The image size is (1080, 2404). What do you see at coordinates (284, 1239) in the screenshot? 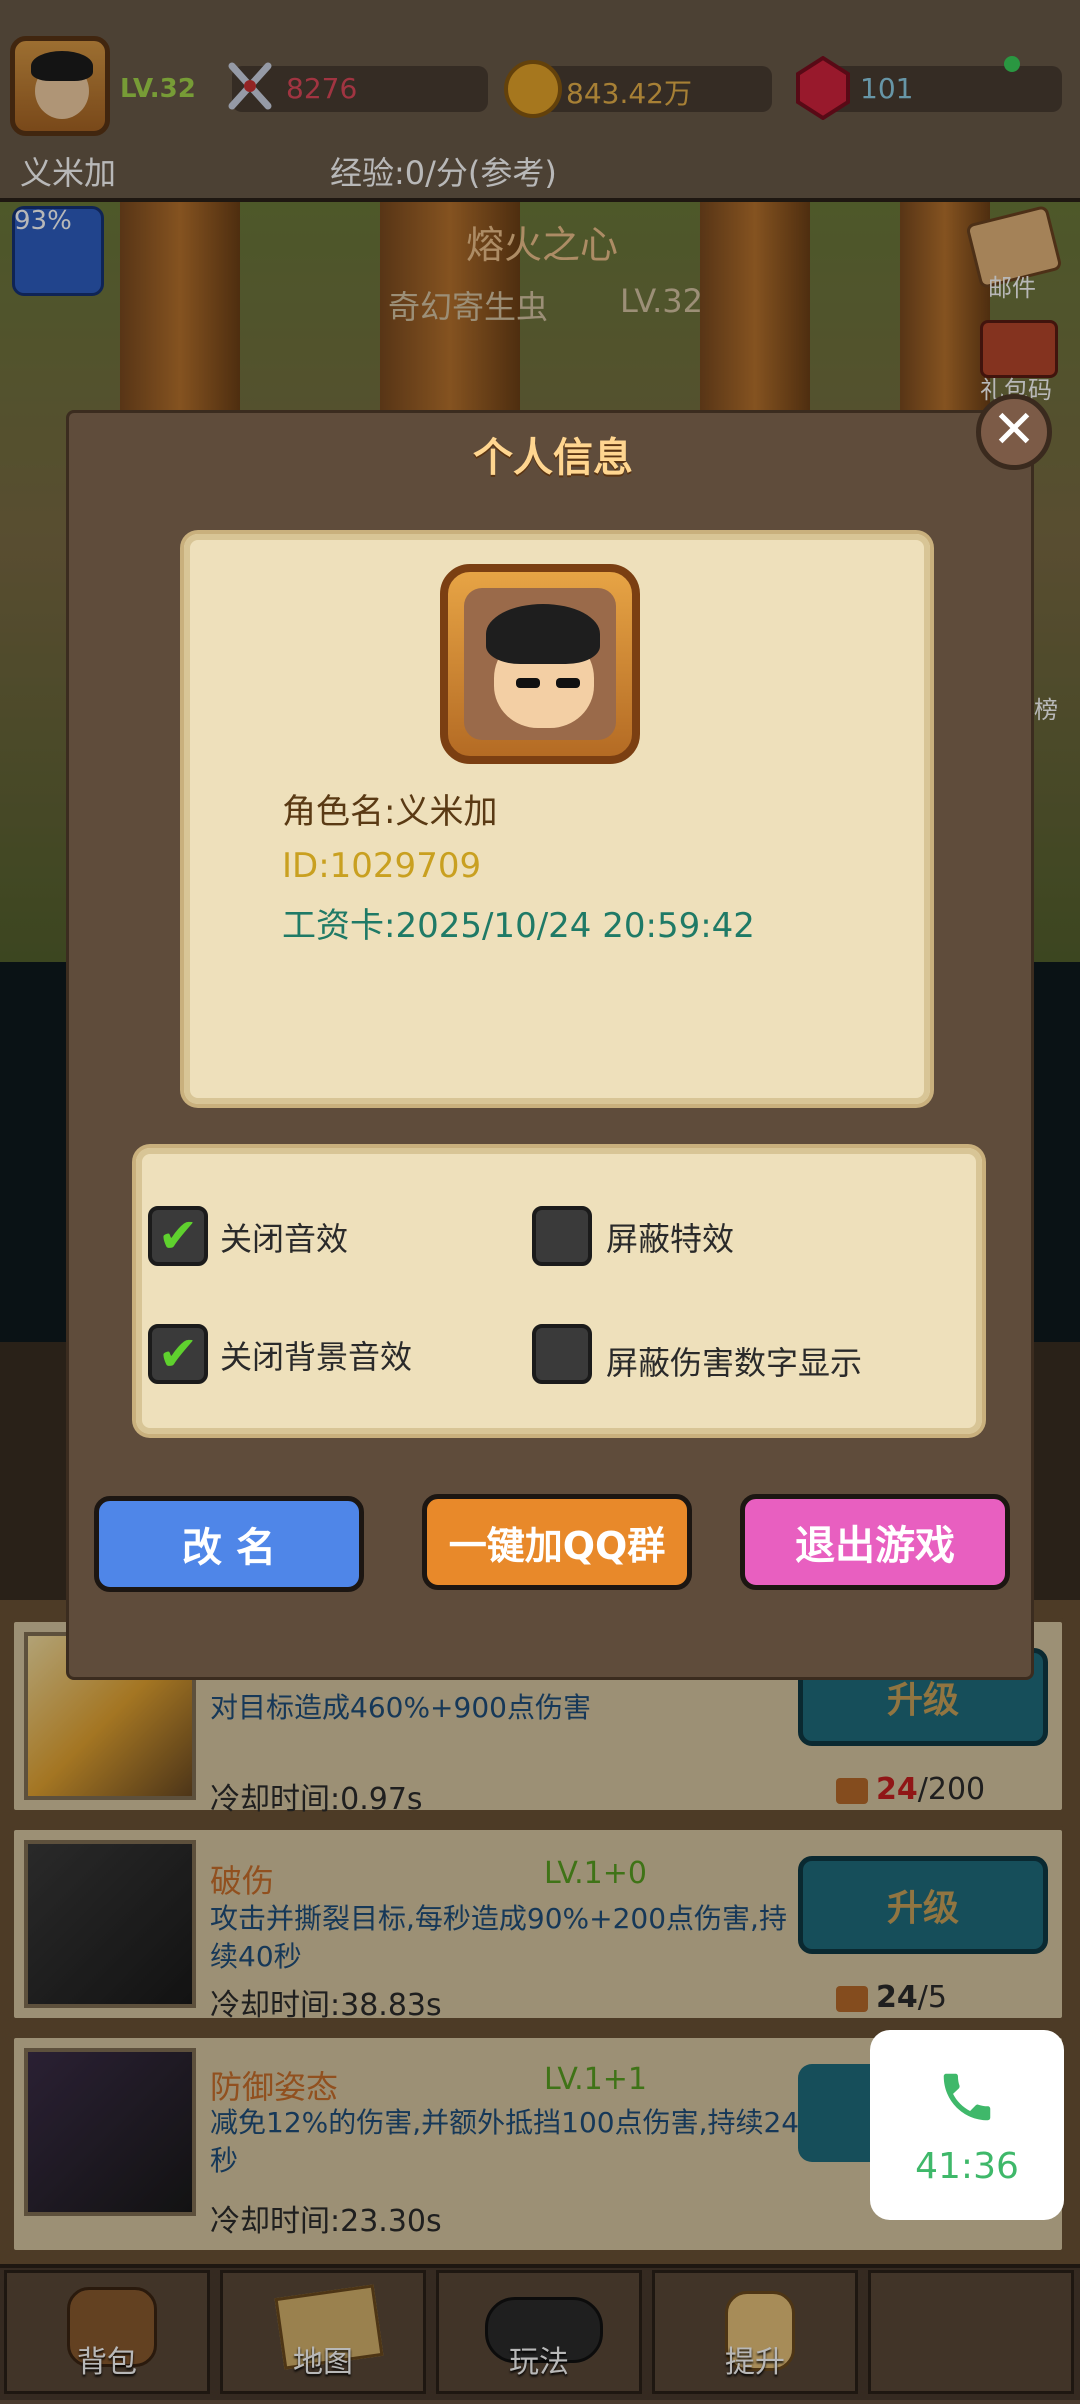
I see `option-label: 关闭音效` at bounding box center [284, 1239].